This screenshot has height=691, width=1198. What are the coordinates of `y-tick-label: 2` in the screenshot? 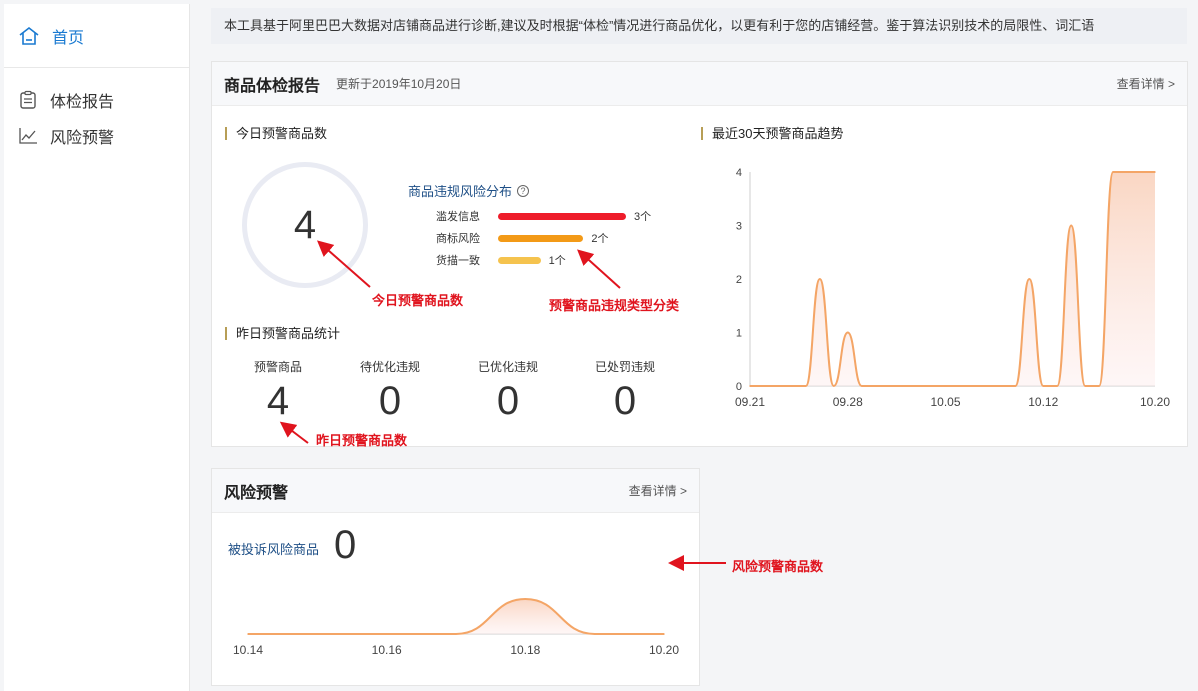 It's located at (739, 280).